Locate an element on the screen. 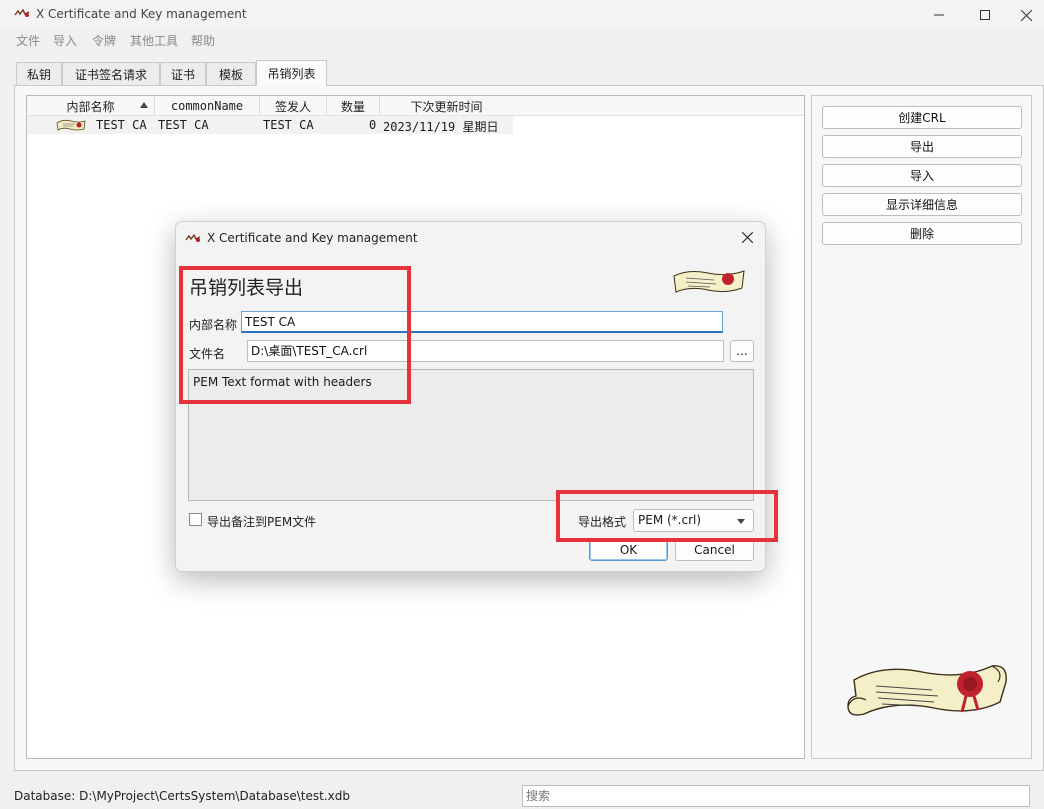  menu-token: 令牌 is located at coordinates (104, 40).